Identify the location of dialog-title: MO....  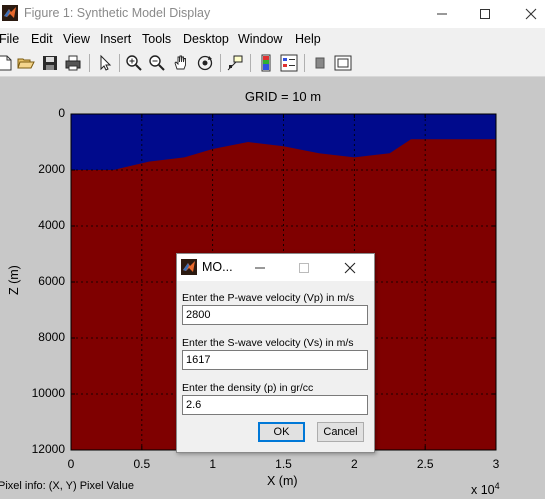
(217, 267).